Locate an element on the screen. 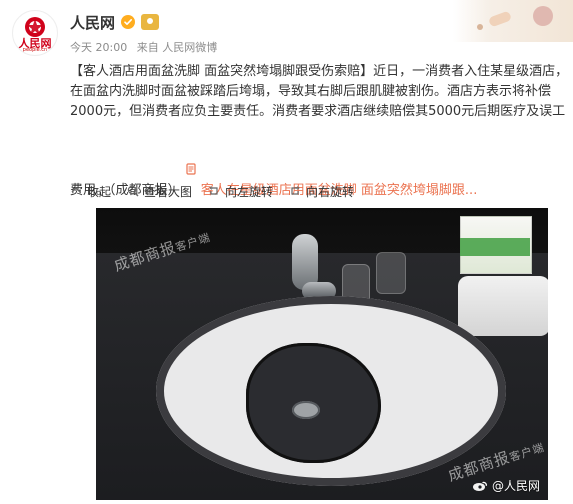 The image size is (573, 504). rotate-right-label: 向右旋转 is located at coordinates (330, 191).